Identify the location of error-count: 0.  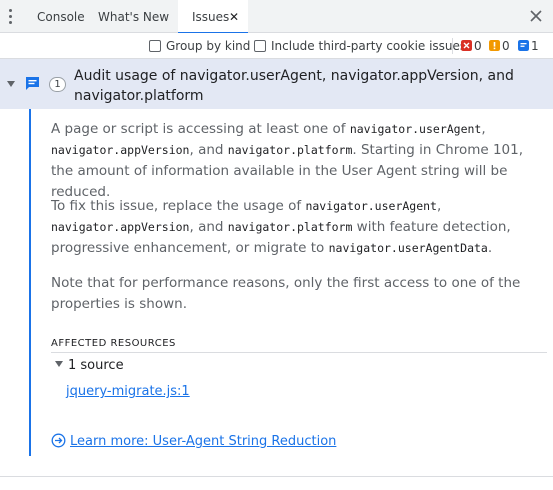
(471, 46).